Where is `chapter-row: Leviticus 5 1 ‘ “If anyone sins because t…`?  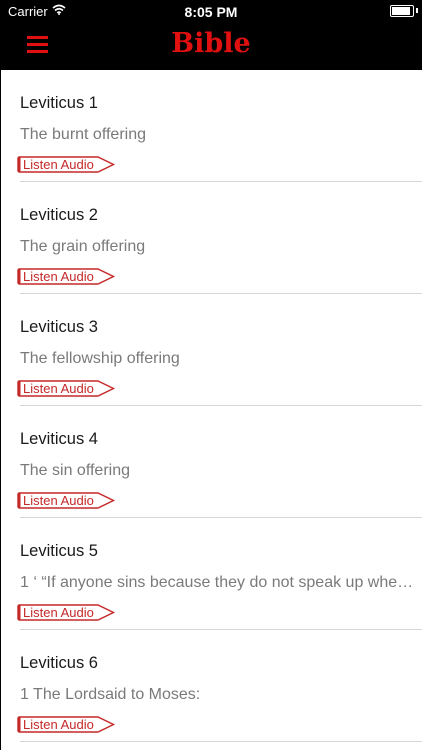
chapter-row: Leviticus 5 1 ‘ “If anyone sins because t… is located at coordinates (211, 574).